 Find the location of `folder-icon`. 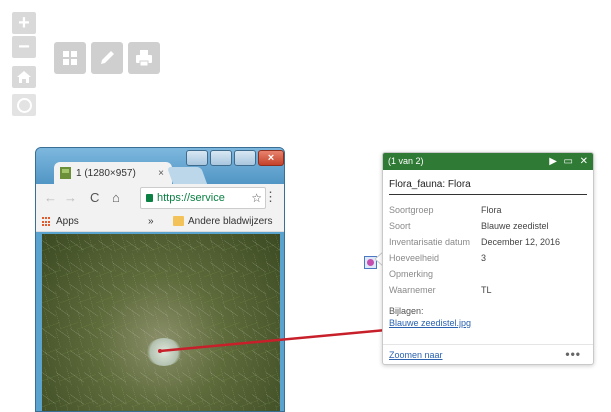

folder-icon is located at coordinates (178, 221).